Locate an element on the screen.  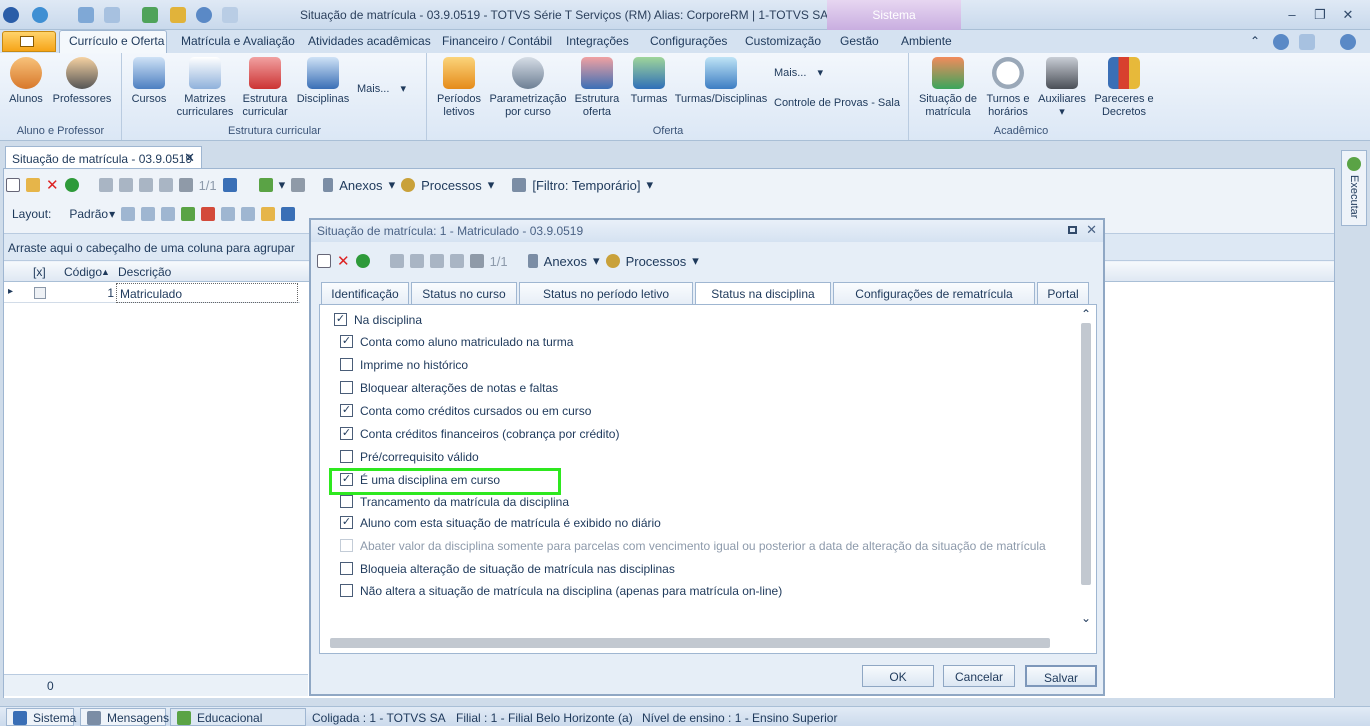
turmas-disciplinas-button: Turmas/Disciplinas is located at coordinates (721, 81).